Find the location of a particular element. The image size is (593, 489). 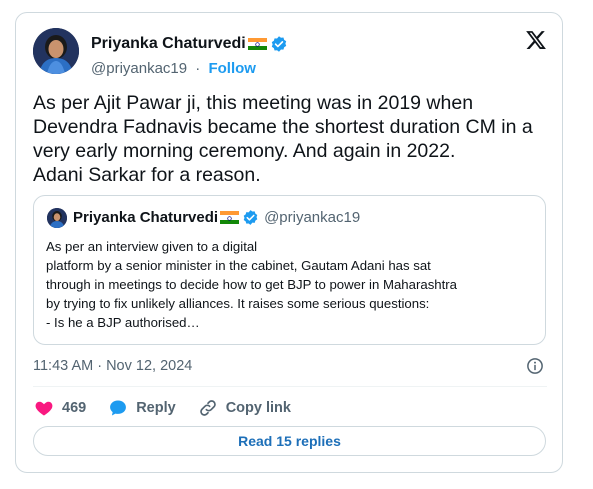

author-avatar is located at coordinates (56, 51).